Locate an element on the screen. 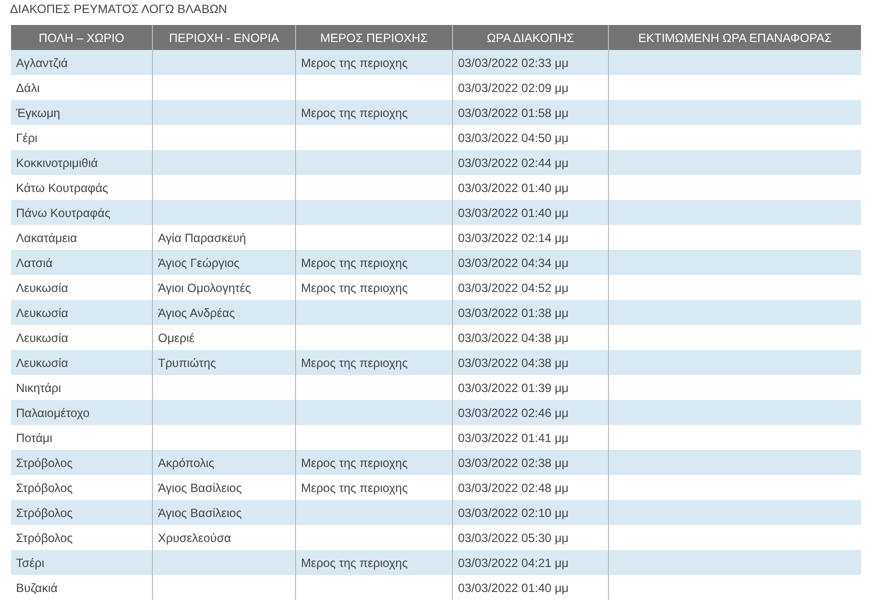 The height and width of the screenshot is (612, 875). table-cell-text: Βυζακιά is located at coordinates (37, 588).